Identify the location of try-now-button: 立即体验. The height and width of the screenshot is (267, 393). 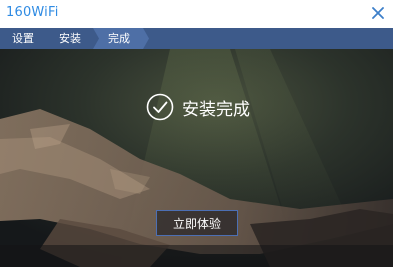
(197, 223).